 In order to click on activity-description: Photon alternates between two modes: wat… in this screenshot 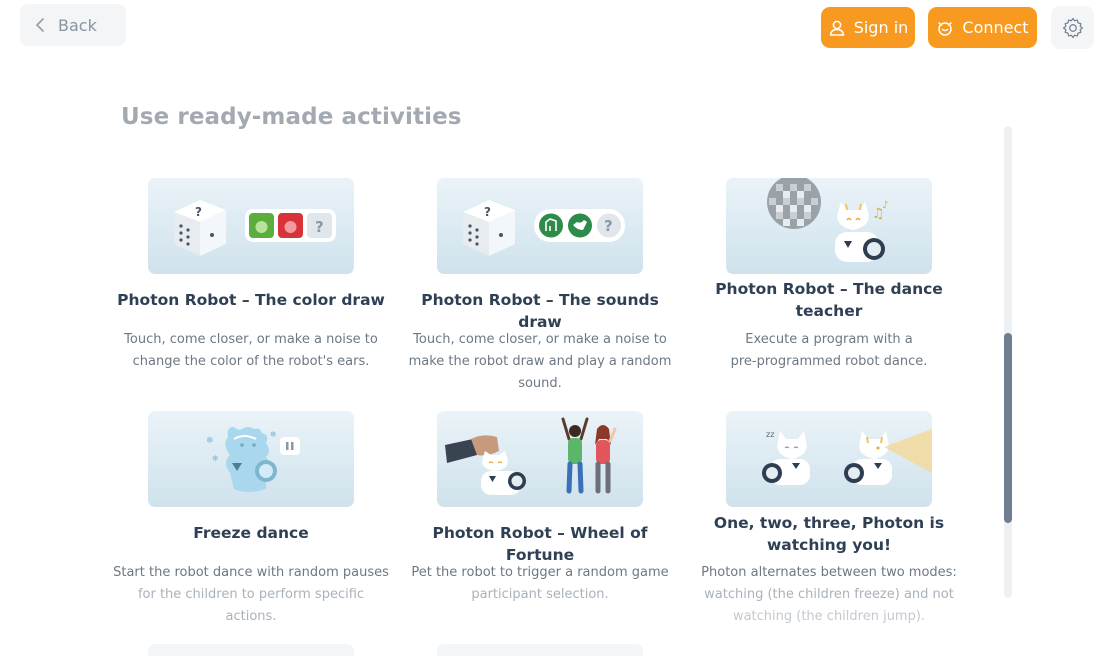, I will do `click(829, 595)`.